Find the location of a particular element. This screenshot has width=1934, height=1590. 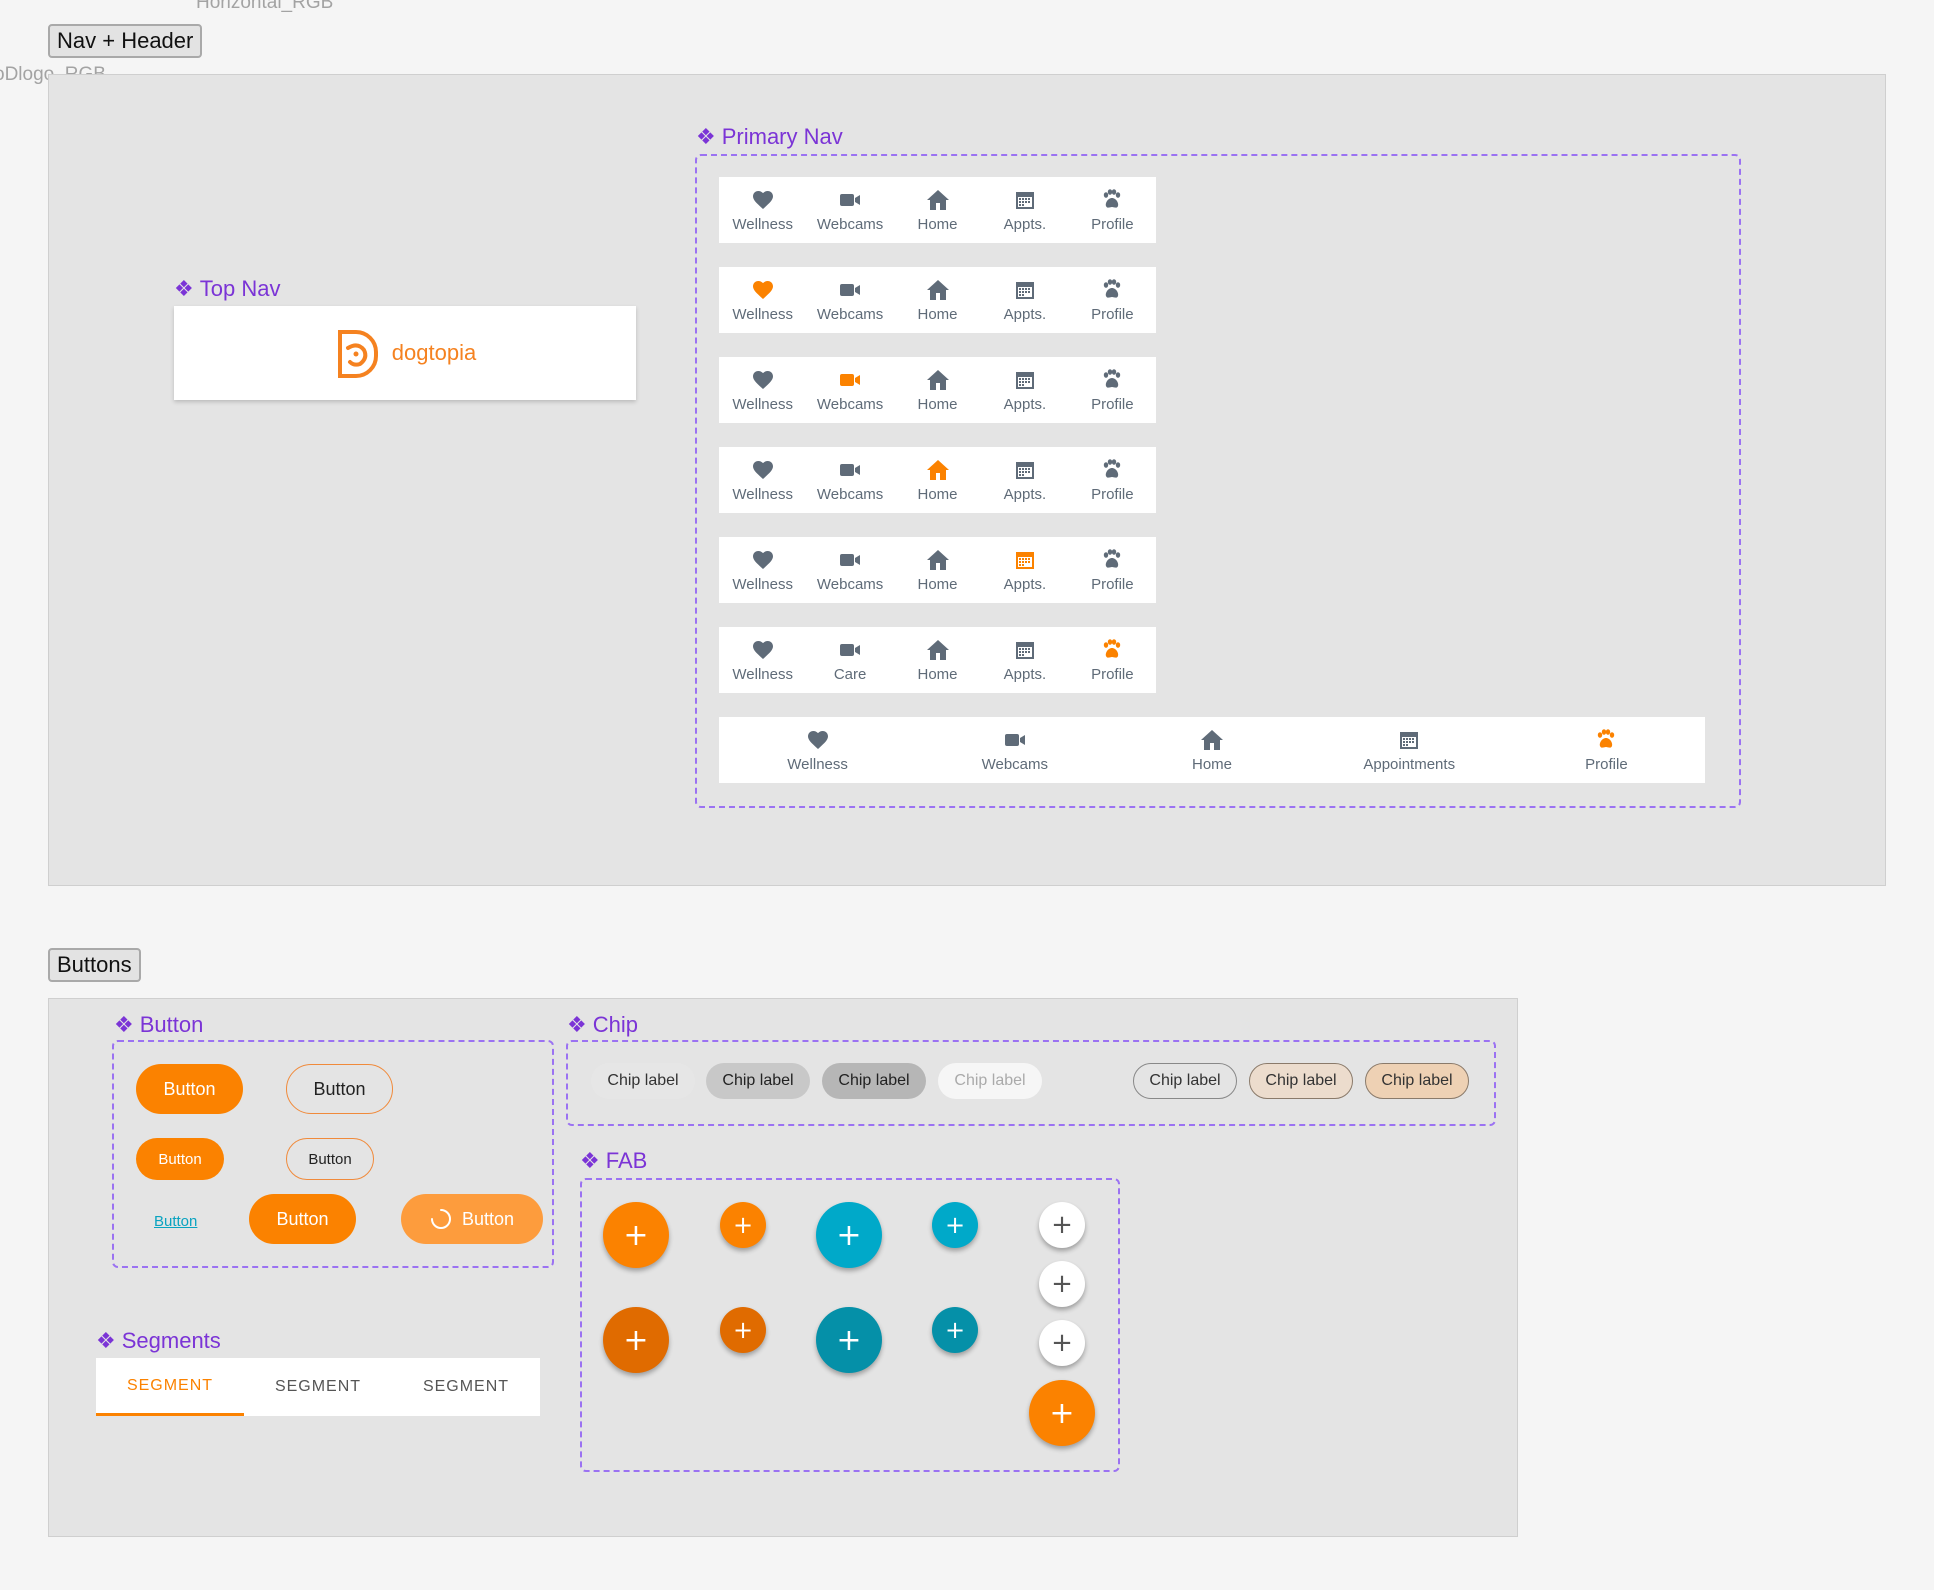

fab-small-teal: + is located at coordinates (955, 1225).